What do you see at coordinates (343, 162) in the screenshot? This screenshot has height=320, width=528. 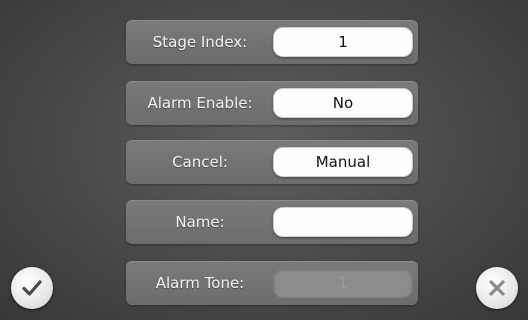 I see `cancel-field: Manual` at bounding box center [343, 162].